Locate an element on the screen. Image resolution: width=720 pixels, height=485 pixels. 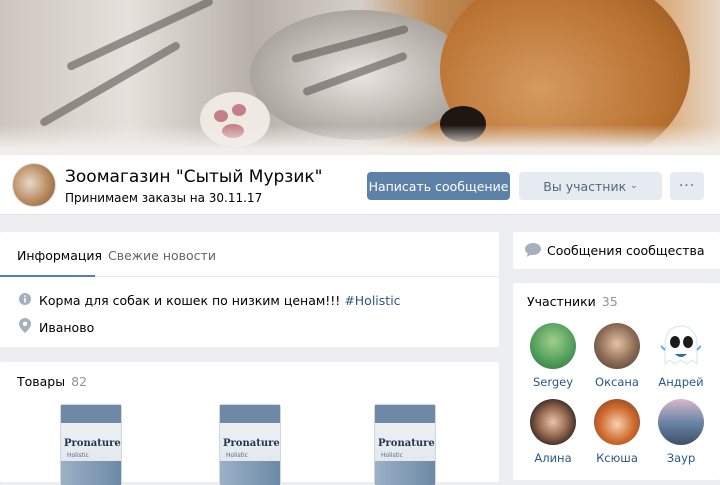
send-message-button: Написать сообщение is located at coordinates (438, 186).